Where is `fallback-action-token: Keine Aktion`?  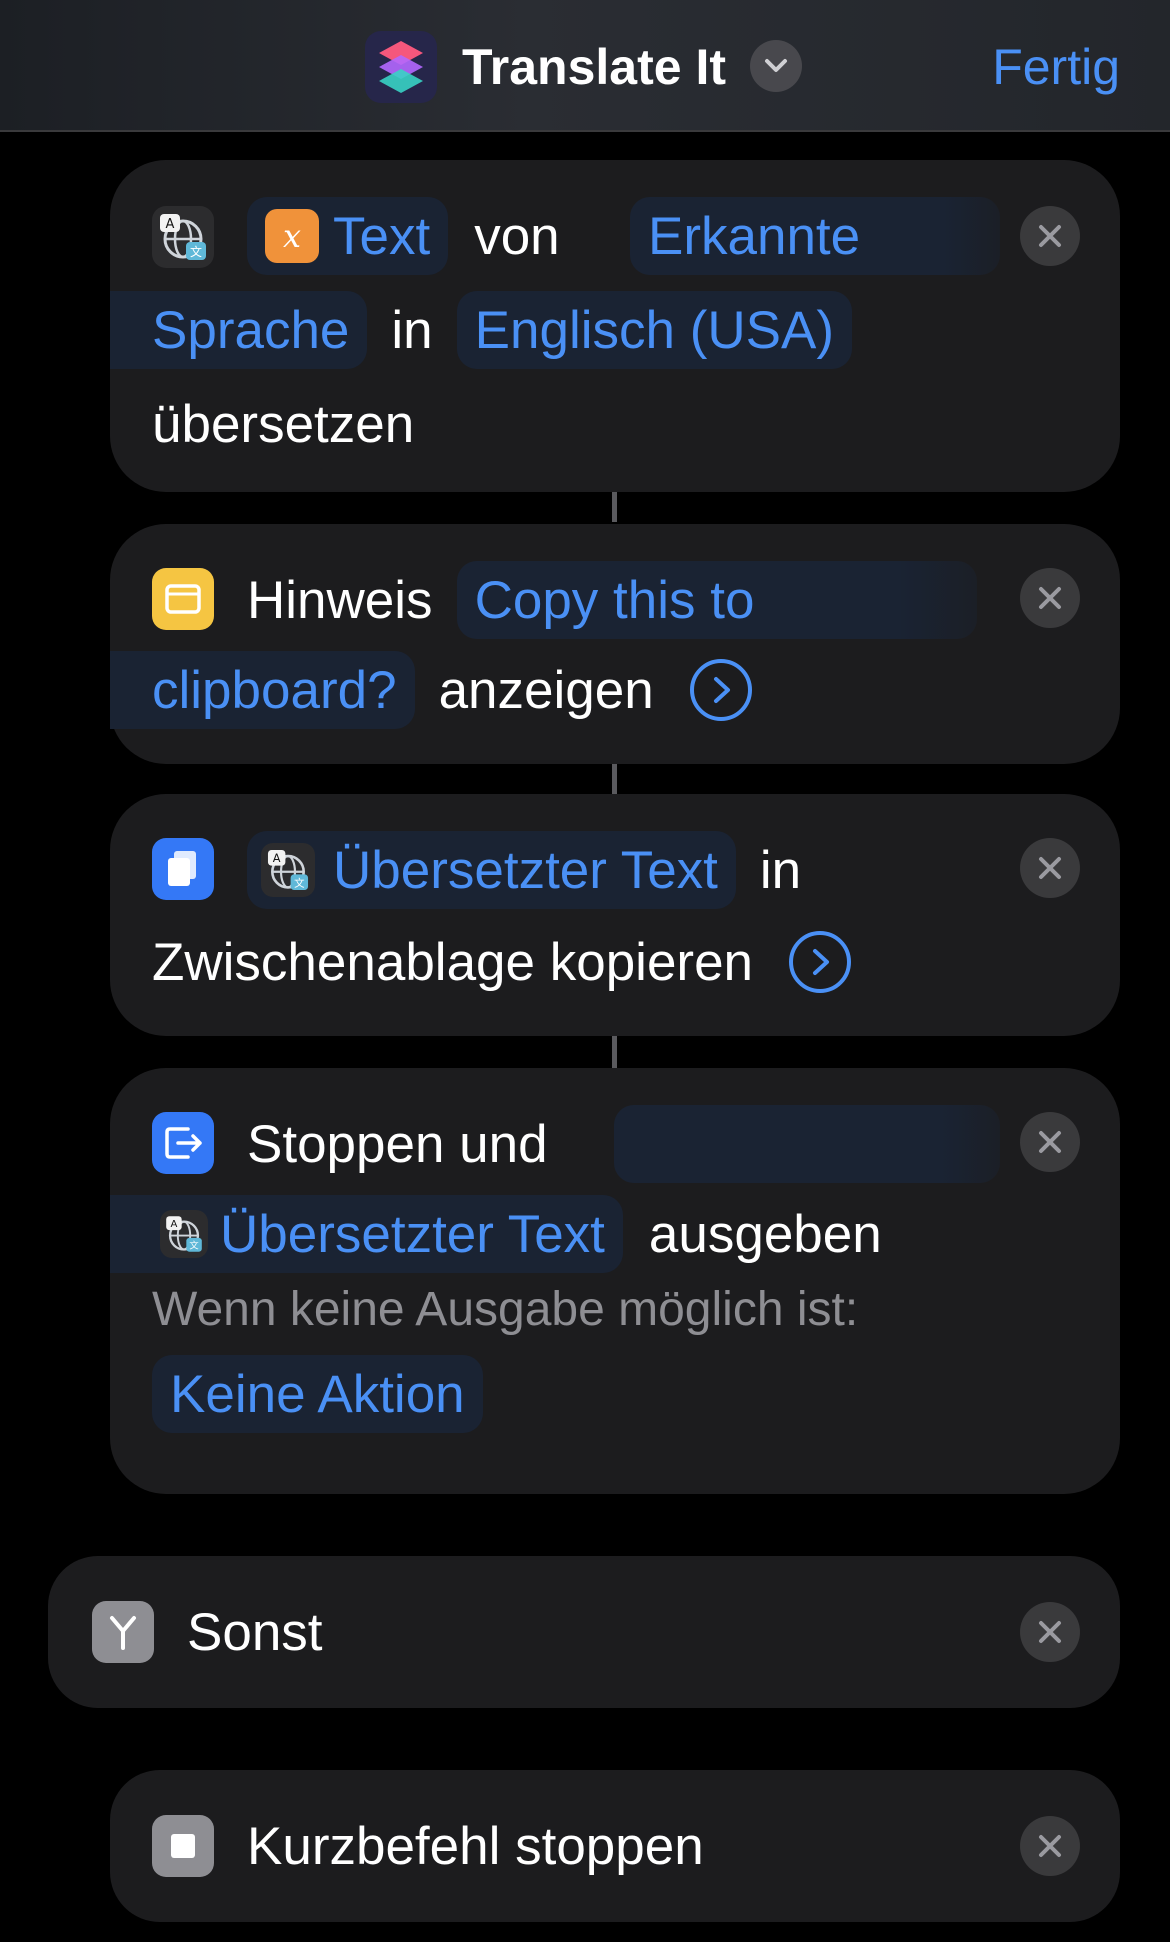
fallback-action-token: Keine Aktion is located at coordinates (317, 1394).